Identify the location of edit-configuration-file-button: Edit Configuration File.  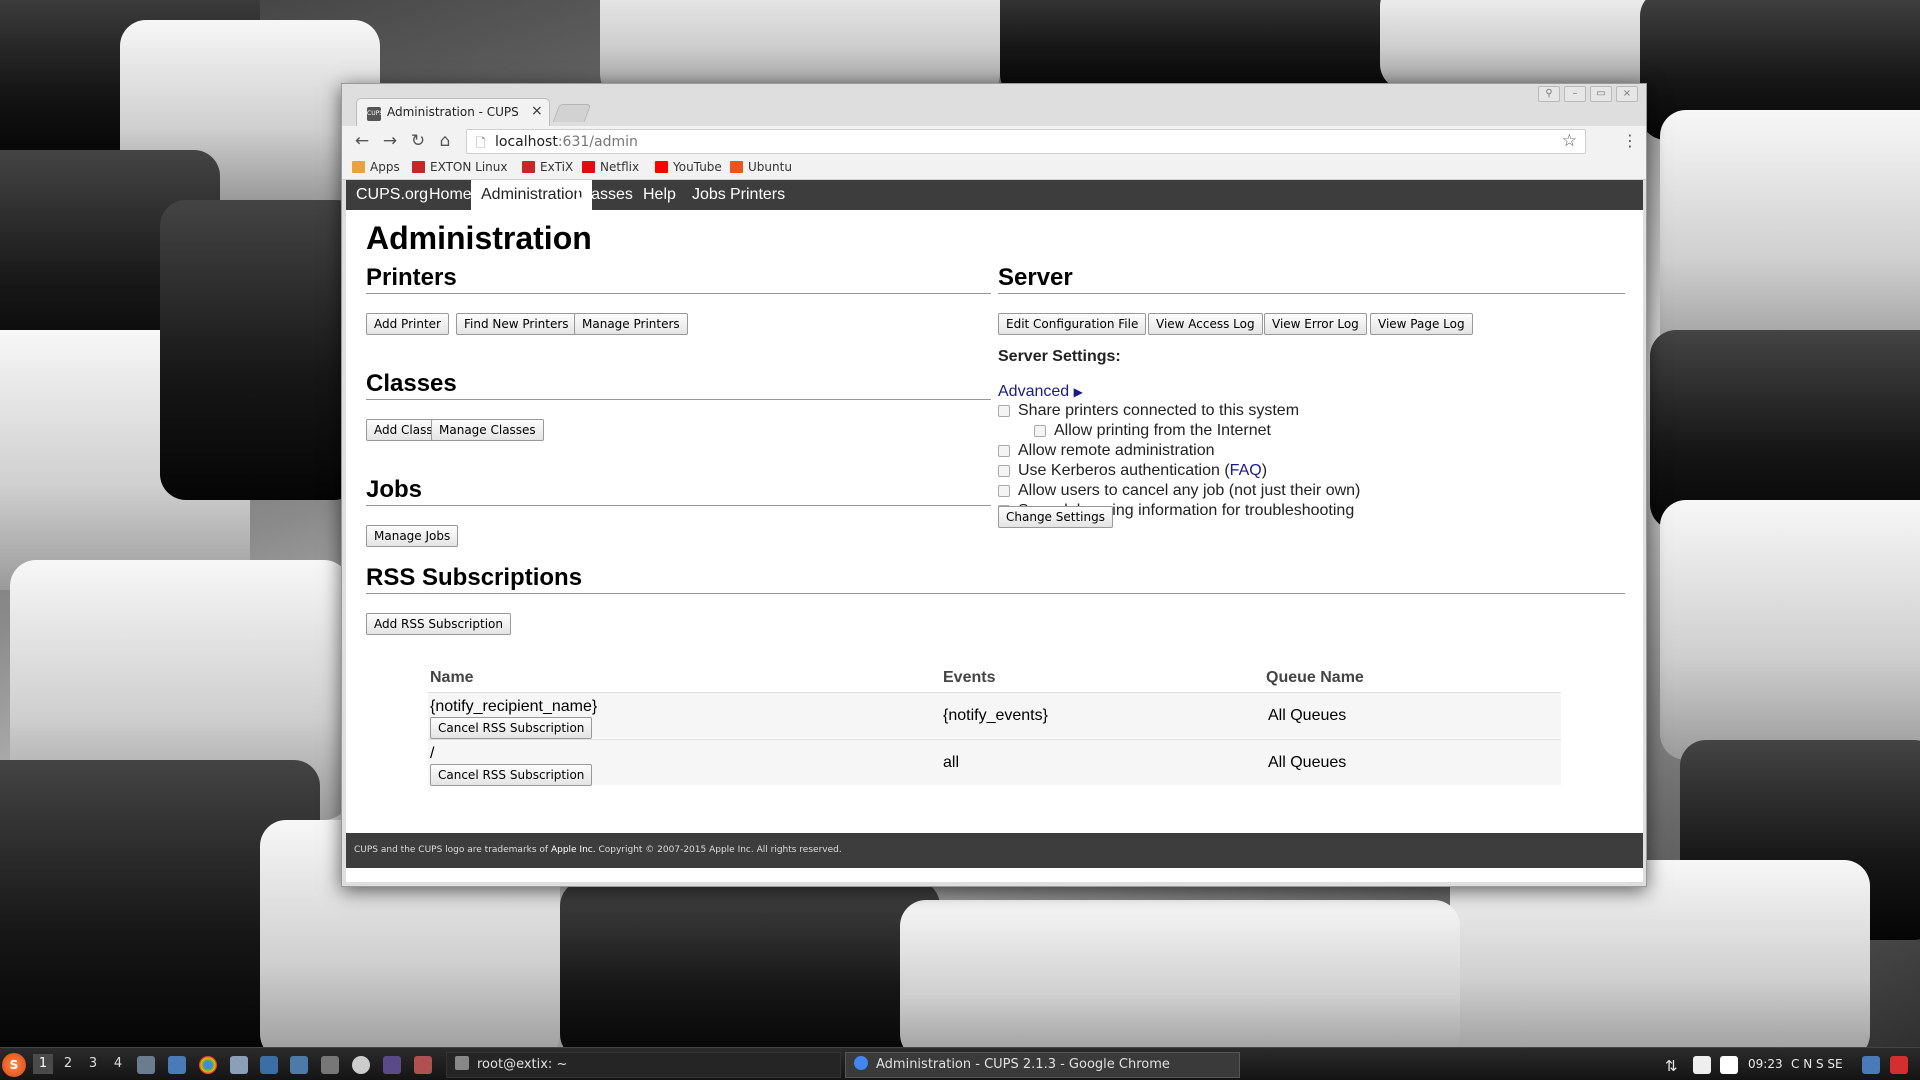
(1072, 324).